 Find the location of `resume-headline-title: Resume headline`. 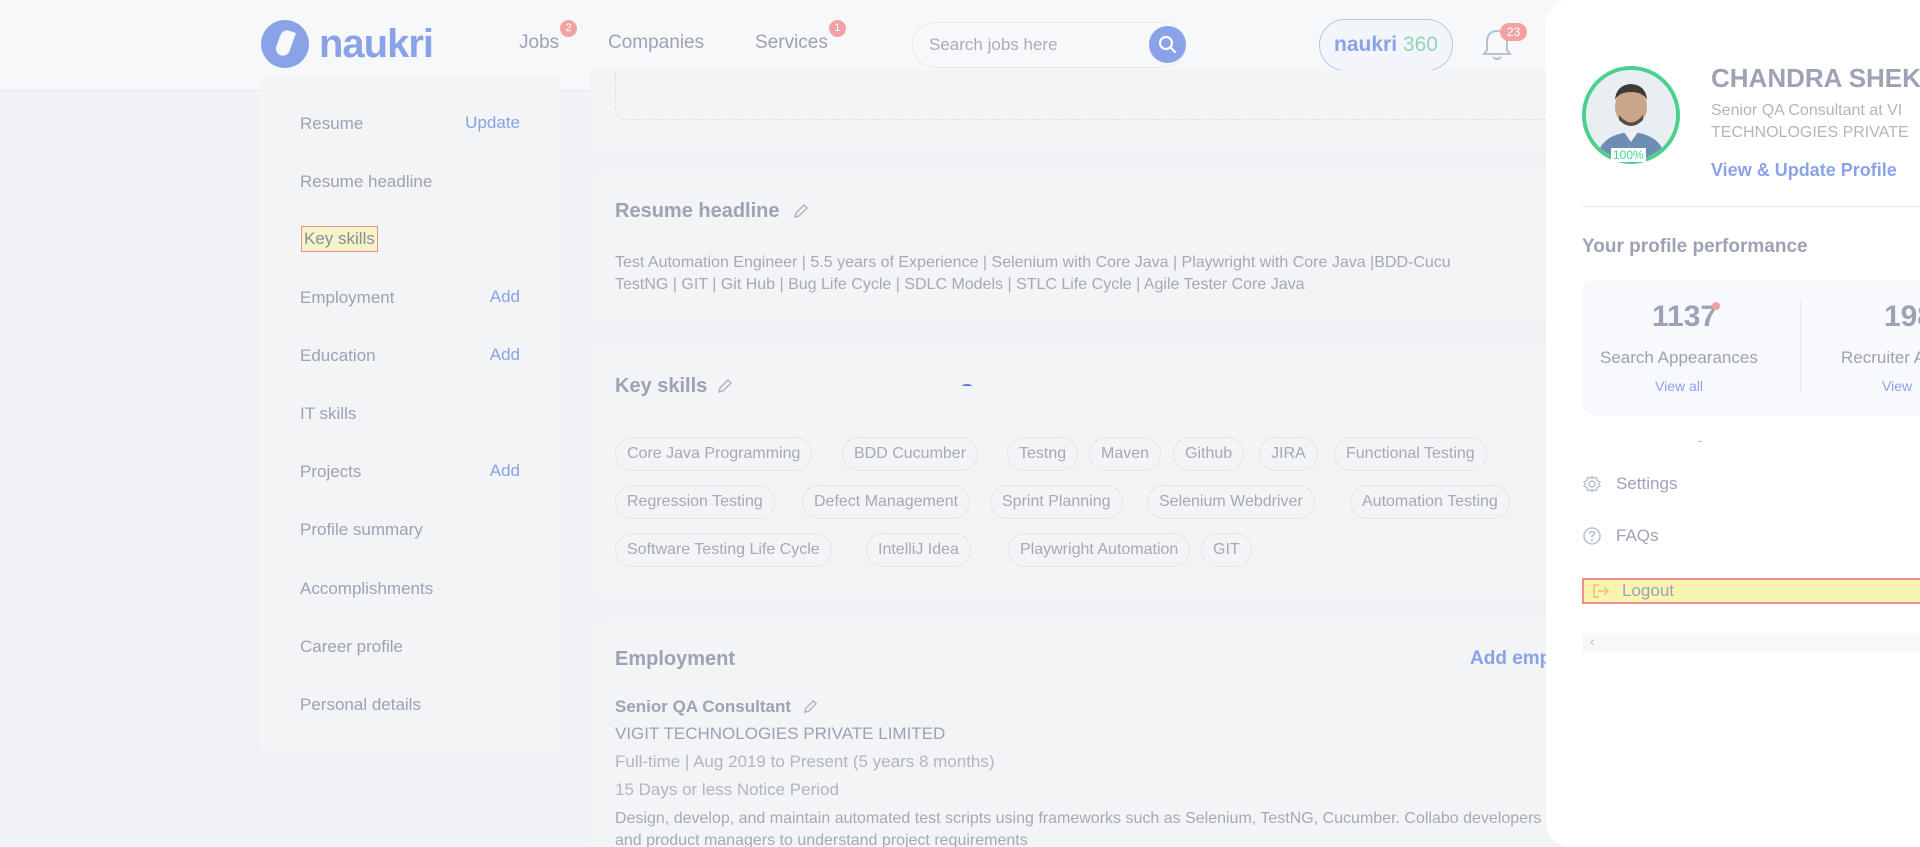

resume-headline-title: Resume headline is located at coordinates (697, 211).